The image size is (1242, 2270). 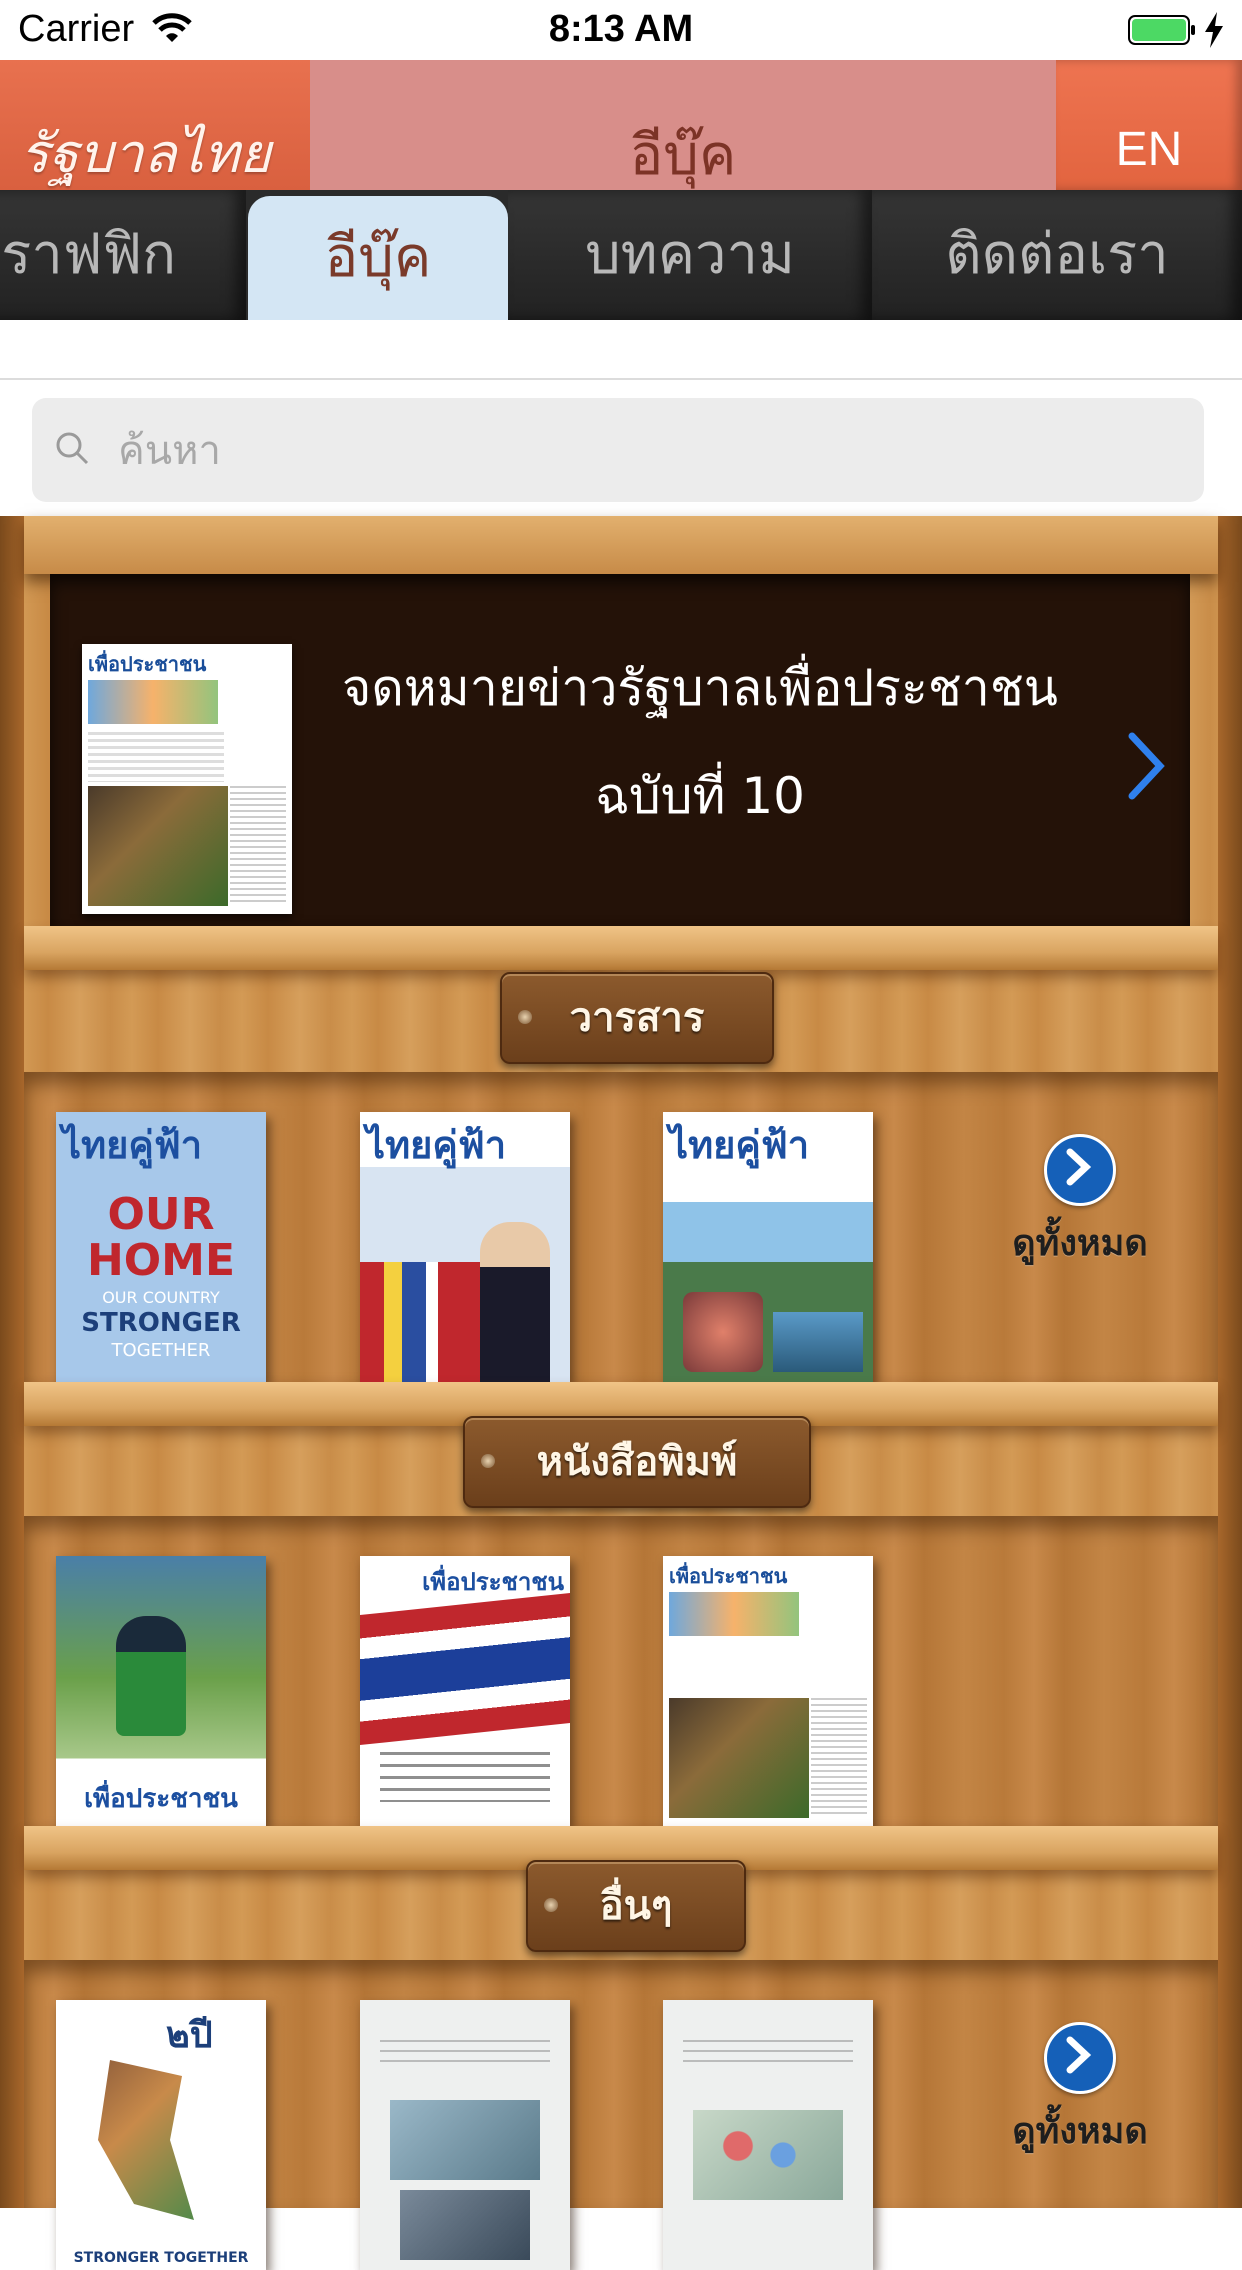 I want to click on search-bar, so click(x=618, y=450).